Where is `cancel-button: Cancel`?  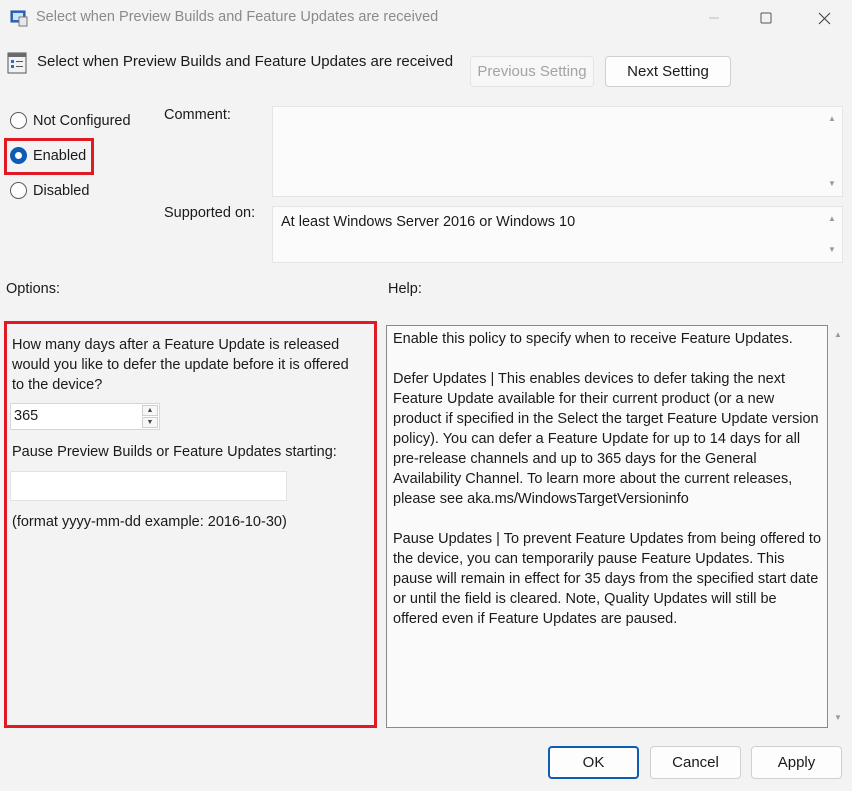
cancel-button: Cancel is located at coordinates (695, 762).